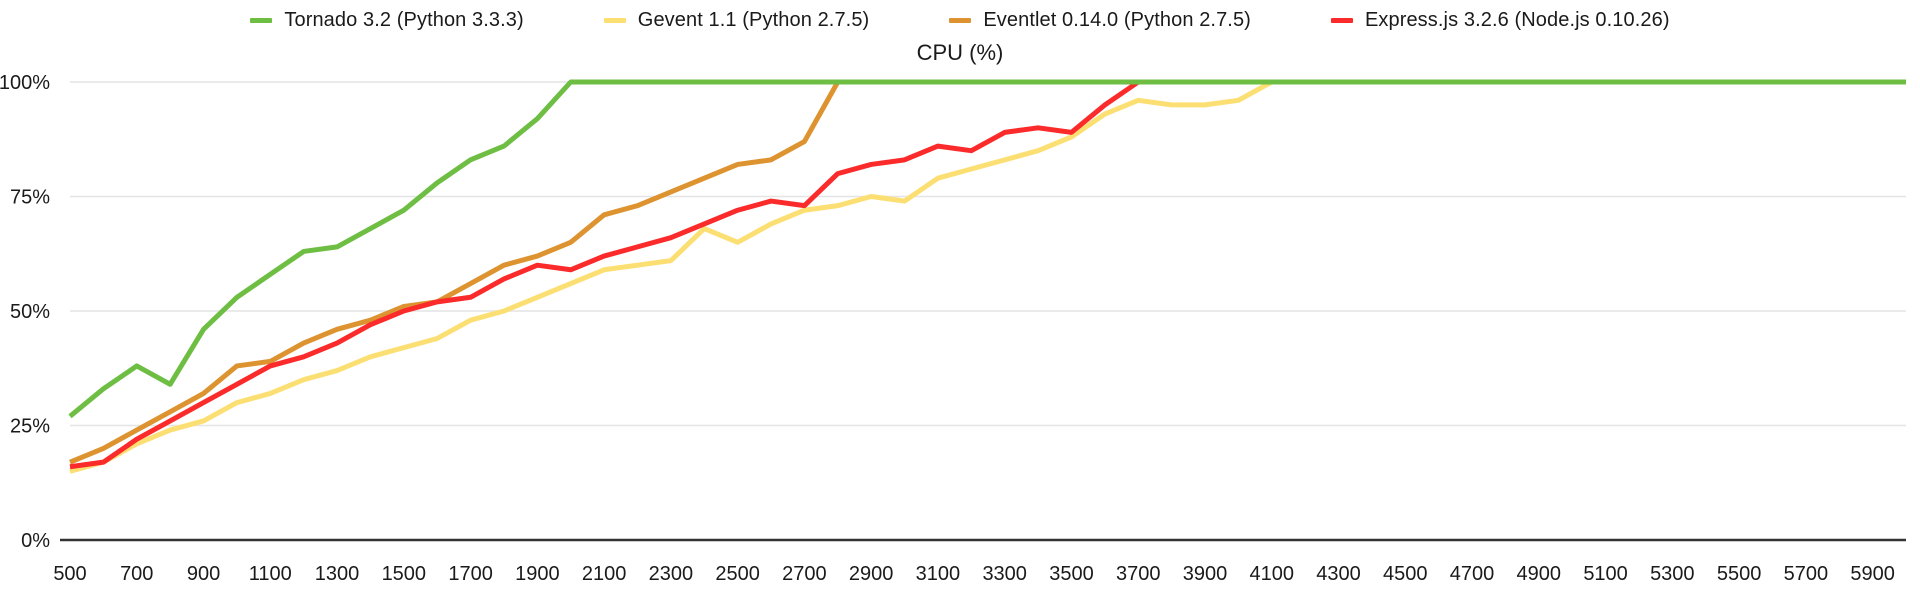 This screenshot has width=1920, height=611. I want to click on x-axis-tick-label: 500, so click(69, 574).